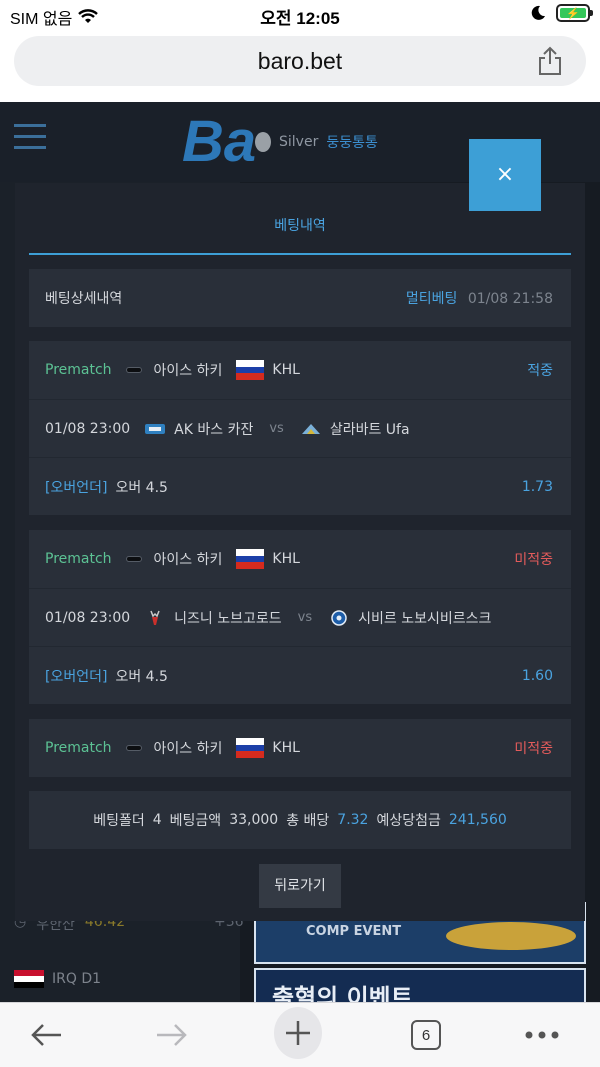 This screenshot has height=1067, width=600. What do you see at coordinates (537, 675) in the screenshot?
I see `pick-odds: 1.60` at bounding box center [537, 675].